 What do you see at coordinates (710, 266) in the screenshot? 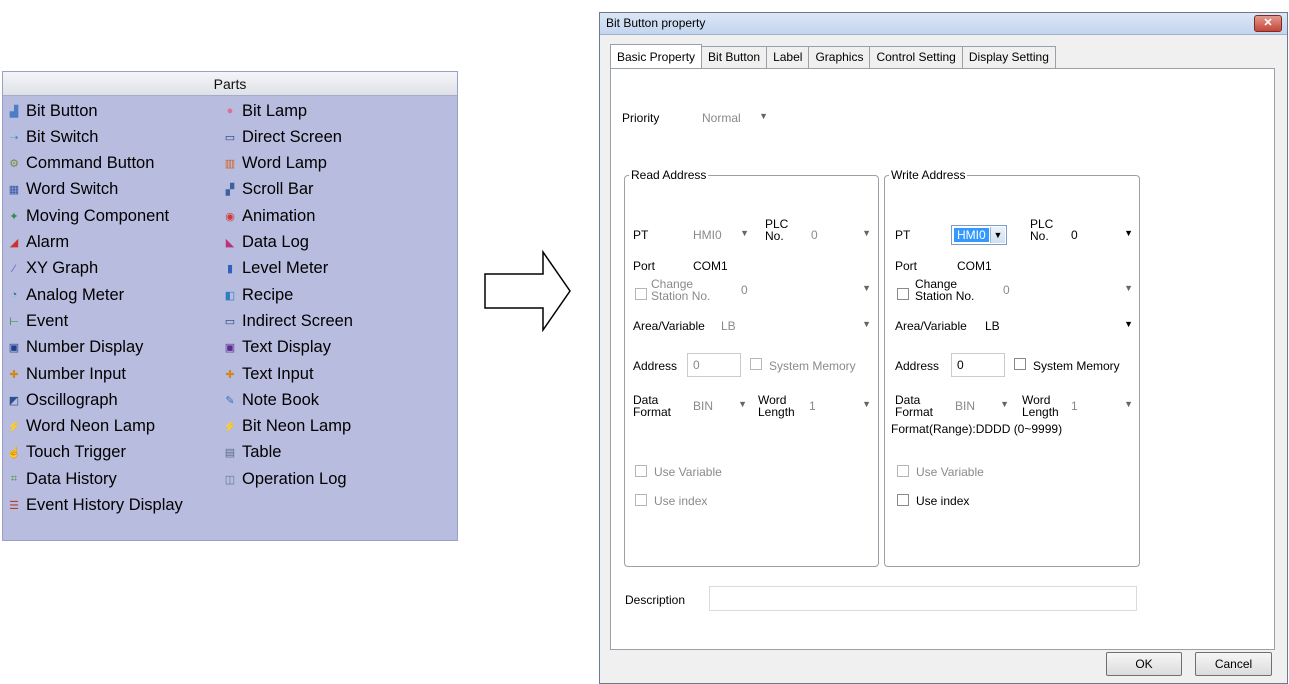
I see `read-port-value: COM1` at bounding box center [710, 266].